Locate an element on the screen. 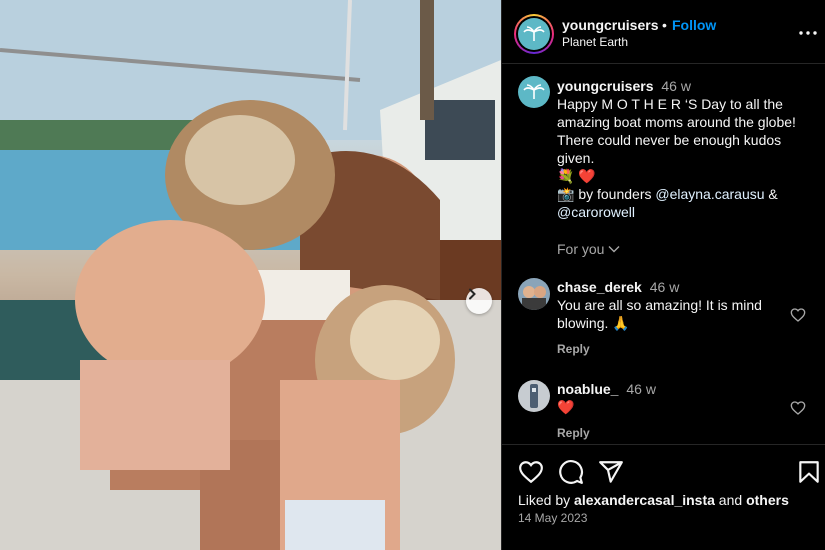 Image resolution: width=825 pixels, height=550 pixels. comment-body: noablue_ 46 w ❤️ is located at coordinates (672, 398).